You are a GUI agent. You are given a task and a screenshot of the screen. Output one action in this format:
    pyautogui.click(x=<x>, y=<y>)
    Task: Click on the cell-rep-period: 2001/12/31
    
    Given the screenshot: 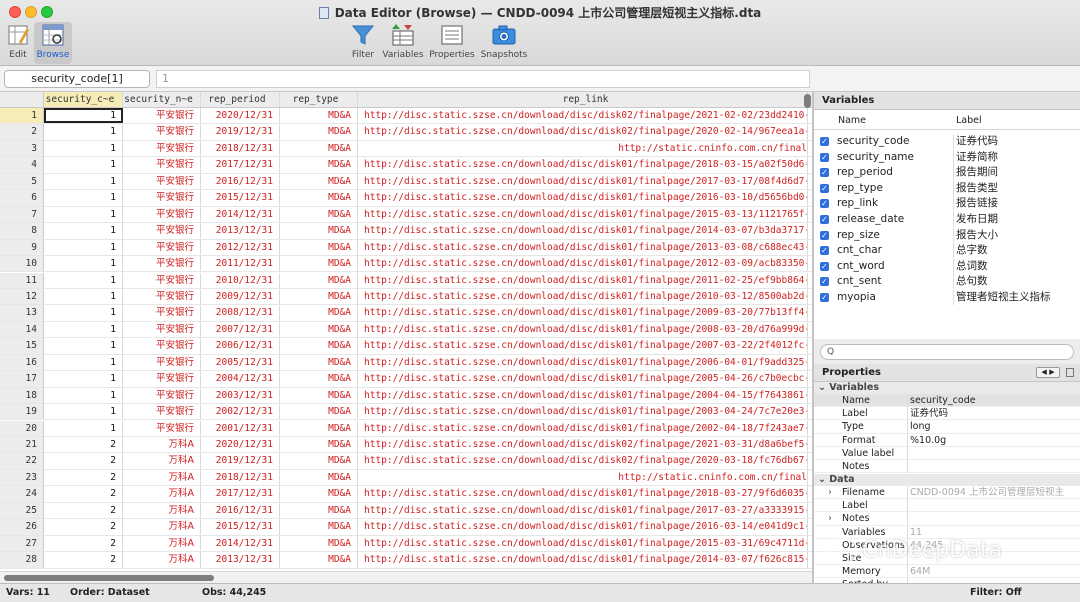 What is the action you would take?
    pyautogui.click(x=240, y=428)
    